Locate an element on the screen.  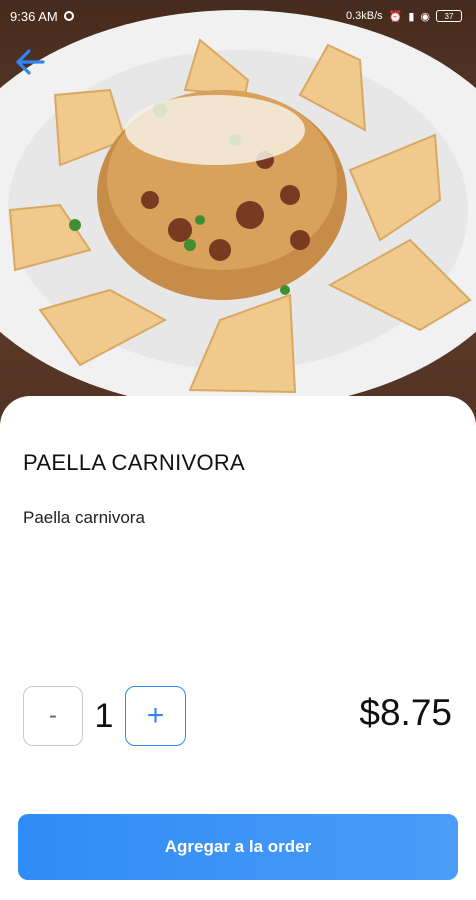
product-title: PAELLA CARNIVORA is located at coordinates (134, 462).